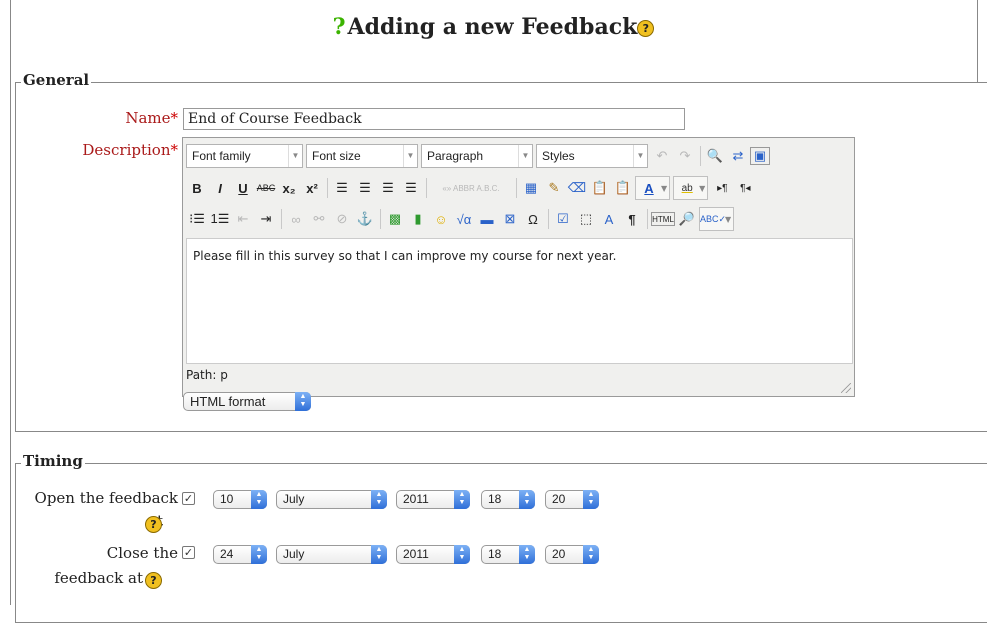  Describe the element at coordinates (738, 156) in the screenshot. I see `find-replace-icon: ⇄` at that location.